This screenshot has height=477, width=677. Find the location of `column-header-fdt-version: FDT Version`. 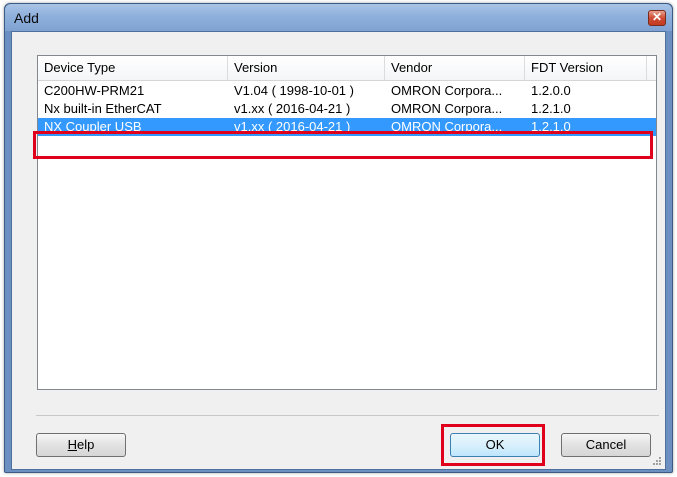

column-header-fdt-version: FDT Version is located at coordinates (586, 68).